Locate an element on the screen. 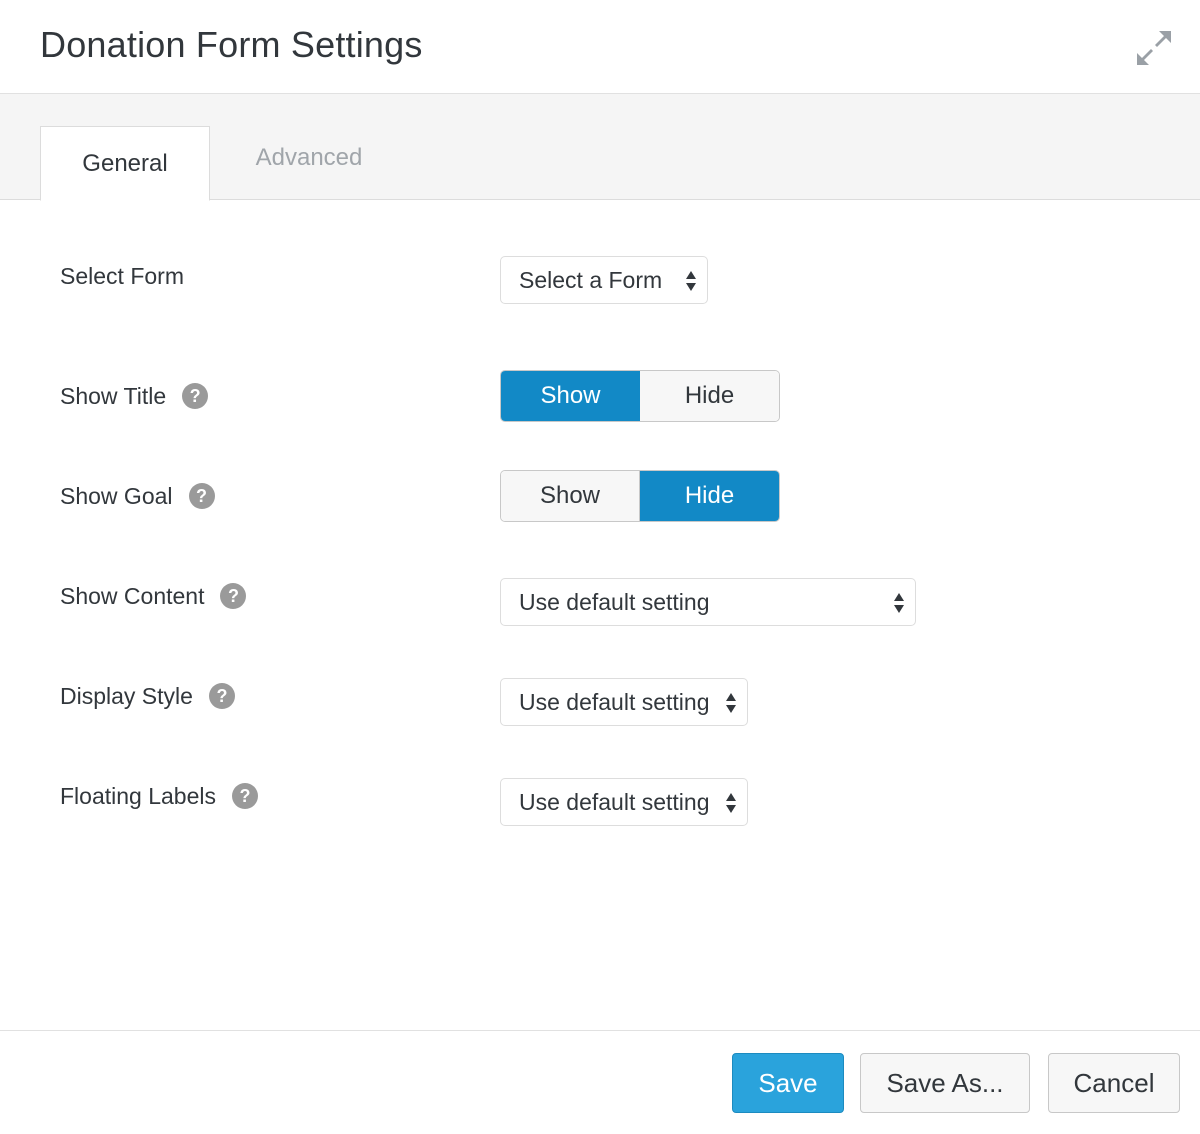 This screenshot has width=1200, height=1134. display-style-label: Display Style ? is located at coordinates (147, 696).